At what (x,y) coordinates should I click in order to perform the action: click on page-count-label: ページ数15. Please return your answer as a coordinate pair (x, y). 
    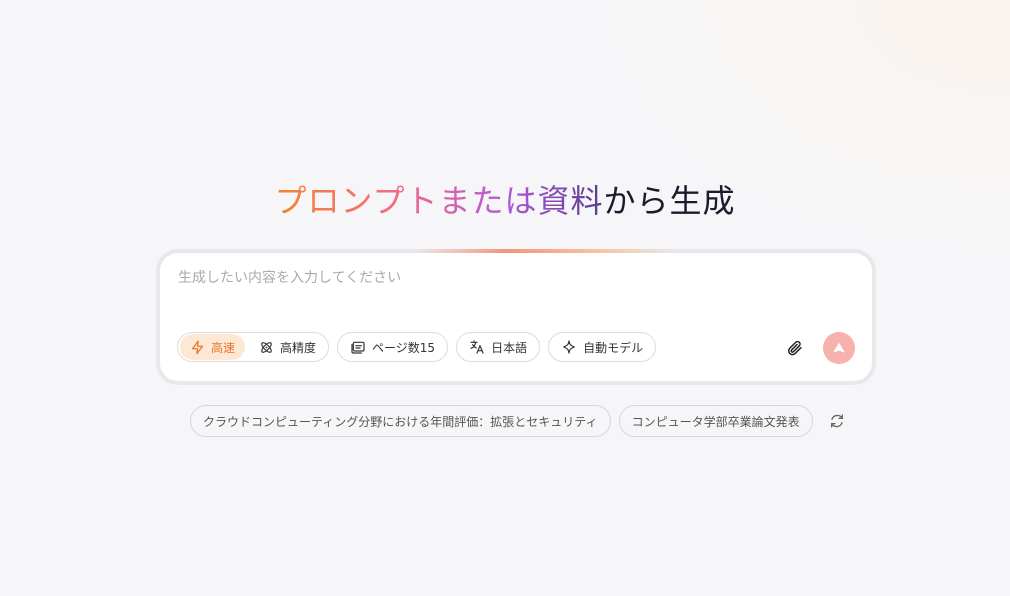
    Looking at the image, I should click on (404, 347).